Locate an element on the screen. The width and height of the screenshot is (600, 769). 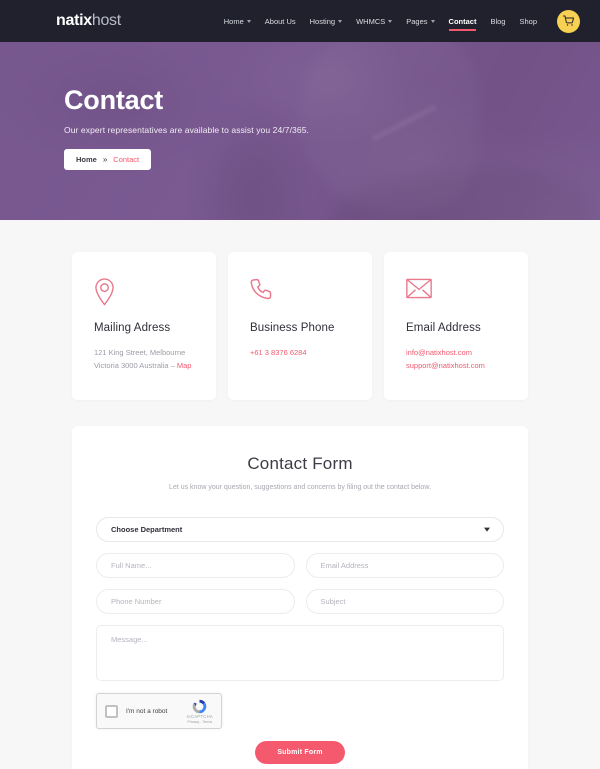
nav-item-shop: Shop is located at coordinates (528, 21).